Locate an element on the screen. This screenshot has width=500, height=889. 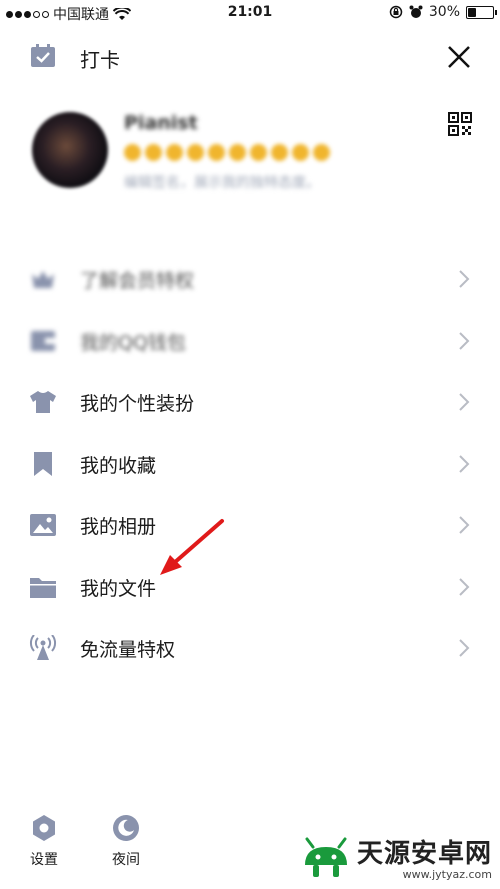
signature: 编辑签名，展示我的独特态度。 is located at coordinates (222, 182).